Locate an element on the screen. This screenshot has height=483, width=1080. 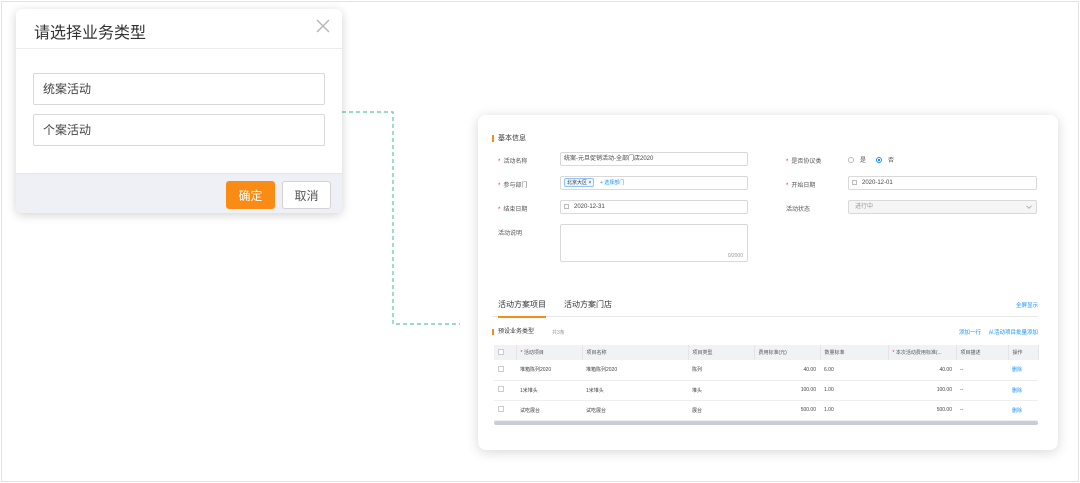
add-department-link: + 选择部门 is located at coordinates (612, 183).